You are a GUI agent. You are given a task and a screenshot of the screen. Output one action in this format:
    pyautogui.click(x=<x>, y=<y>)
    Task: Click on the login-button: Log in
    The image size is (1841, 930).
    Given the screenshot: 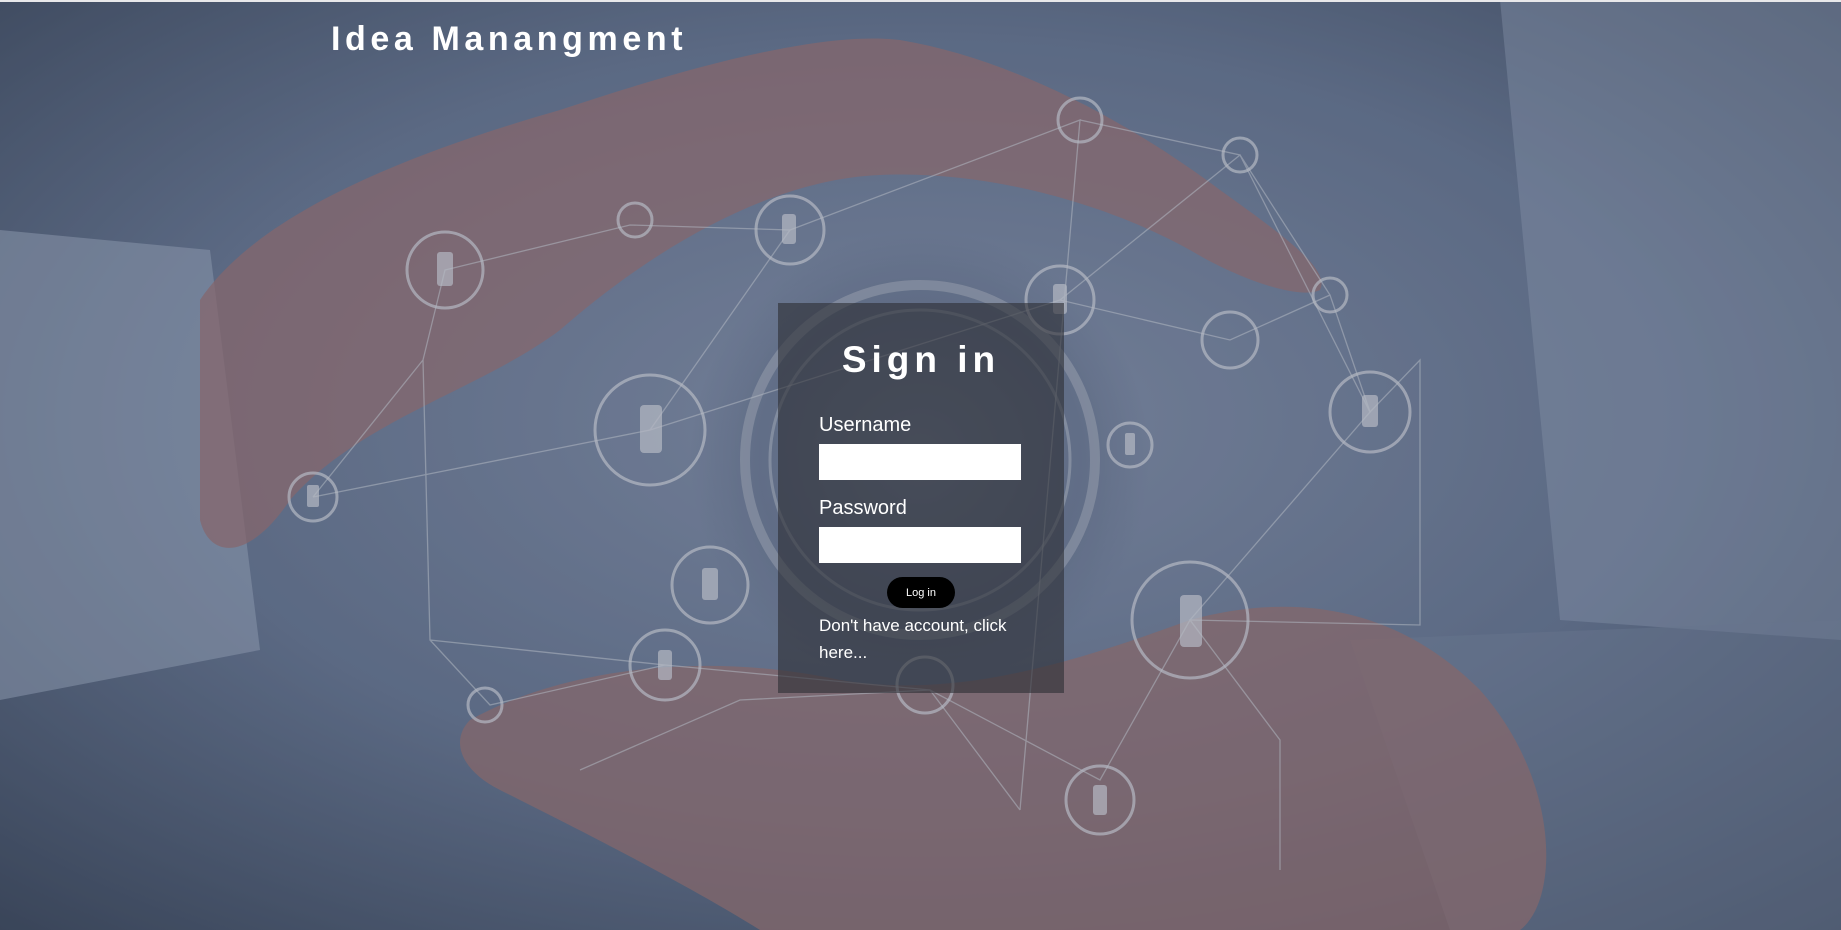 What is the action you would take?
    pyautogui.click(x=921, y=592)
    